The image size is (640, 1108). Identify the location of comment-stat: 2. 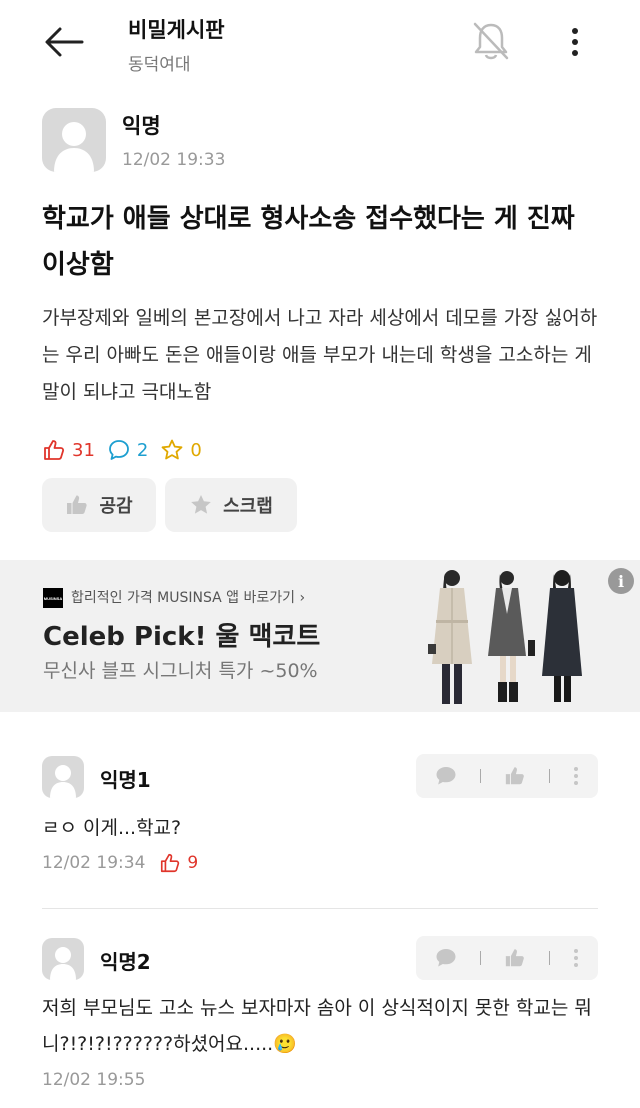
(127, 450).